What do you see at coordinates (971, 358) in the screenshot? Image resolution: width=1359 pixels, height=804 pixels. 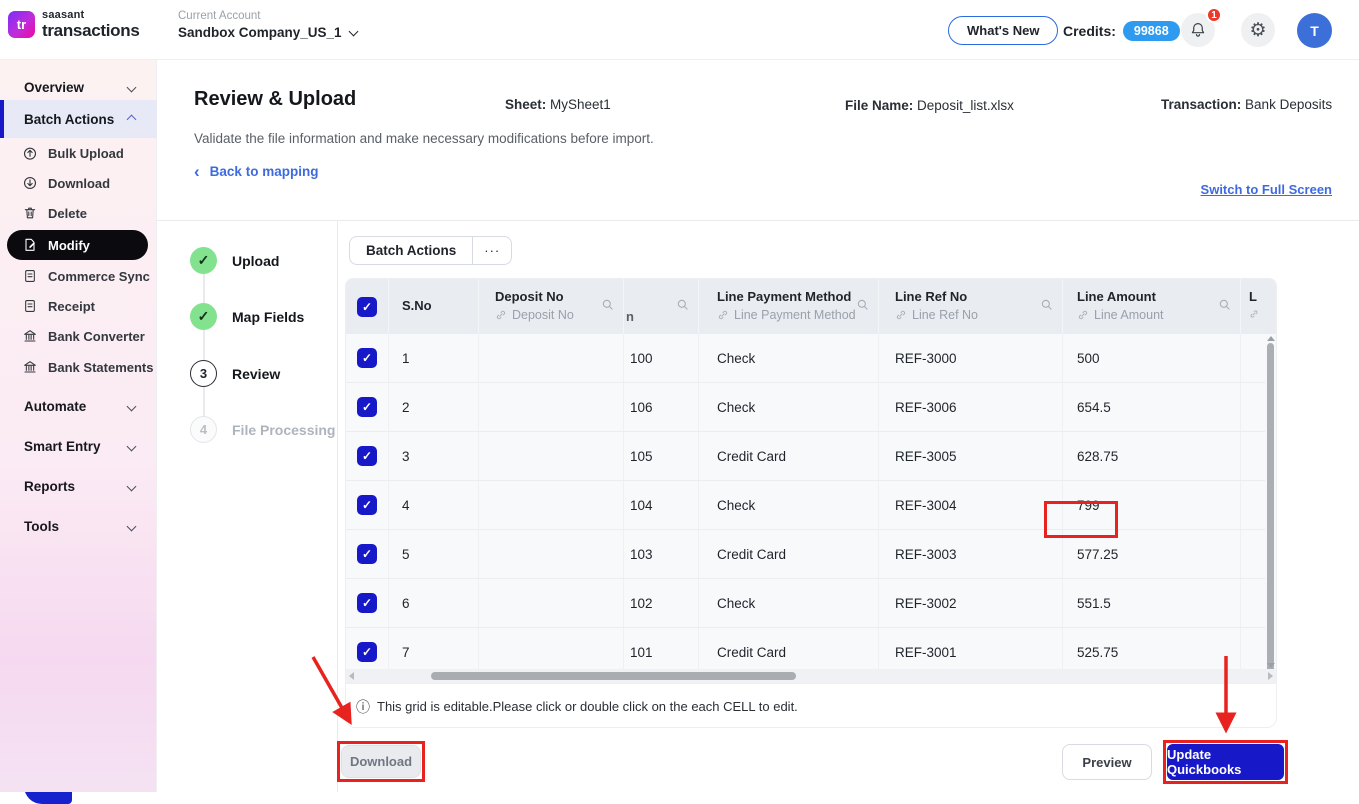 I see `cell-ref-no: REF-3000` at bounding box center [971, 358].